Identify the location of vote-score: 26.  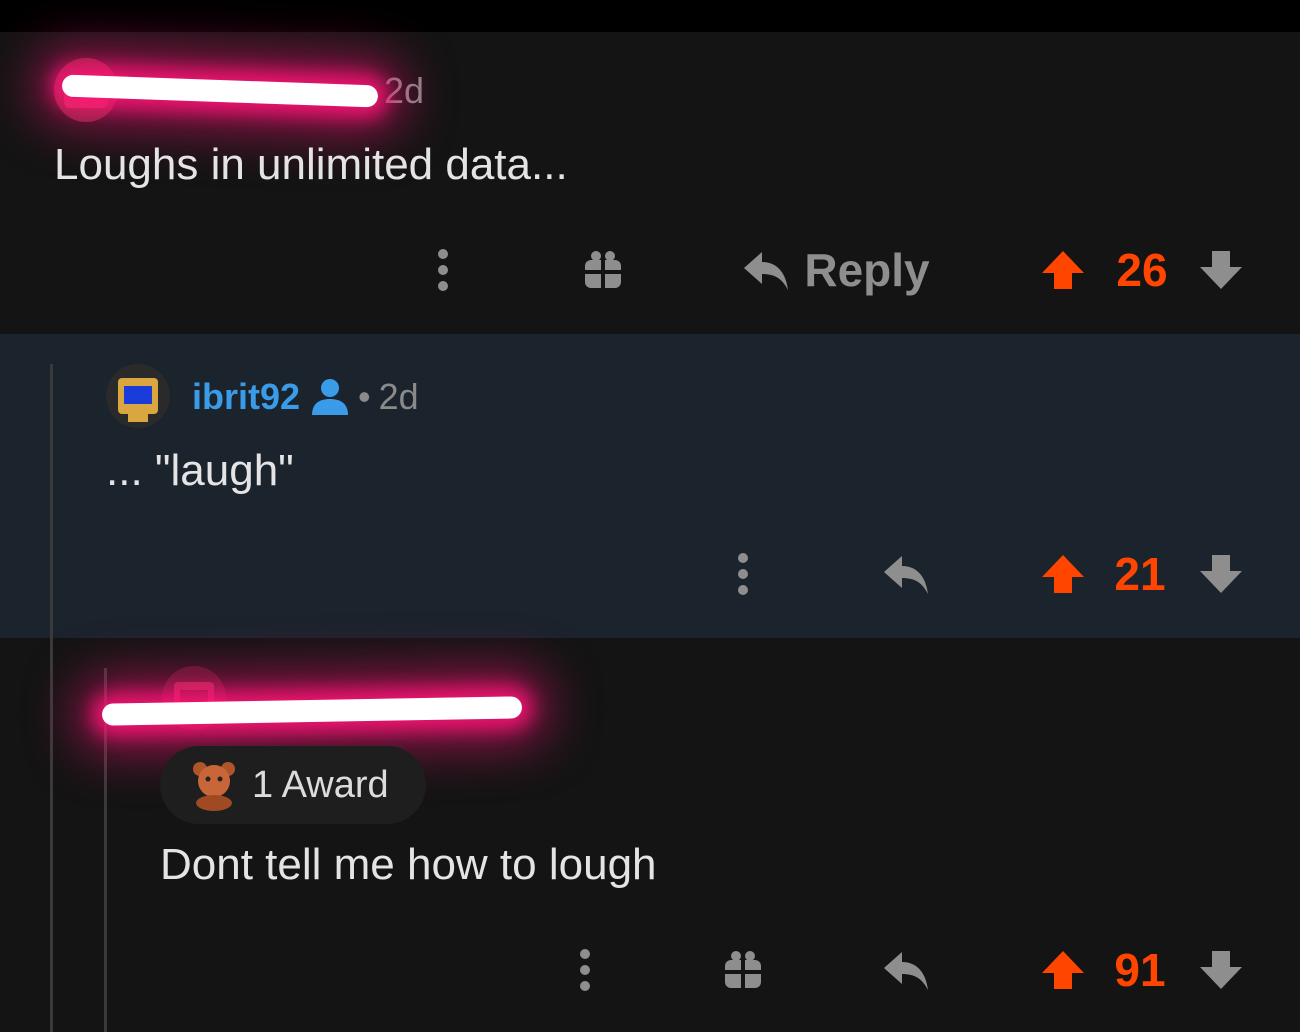
(1142, 270).